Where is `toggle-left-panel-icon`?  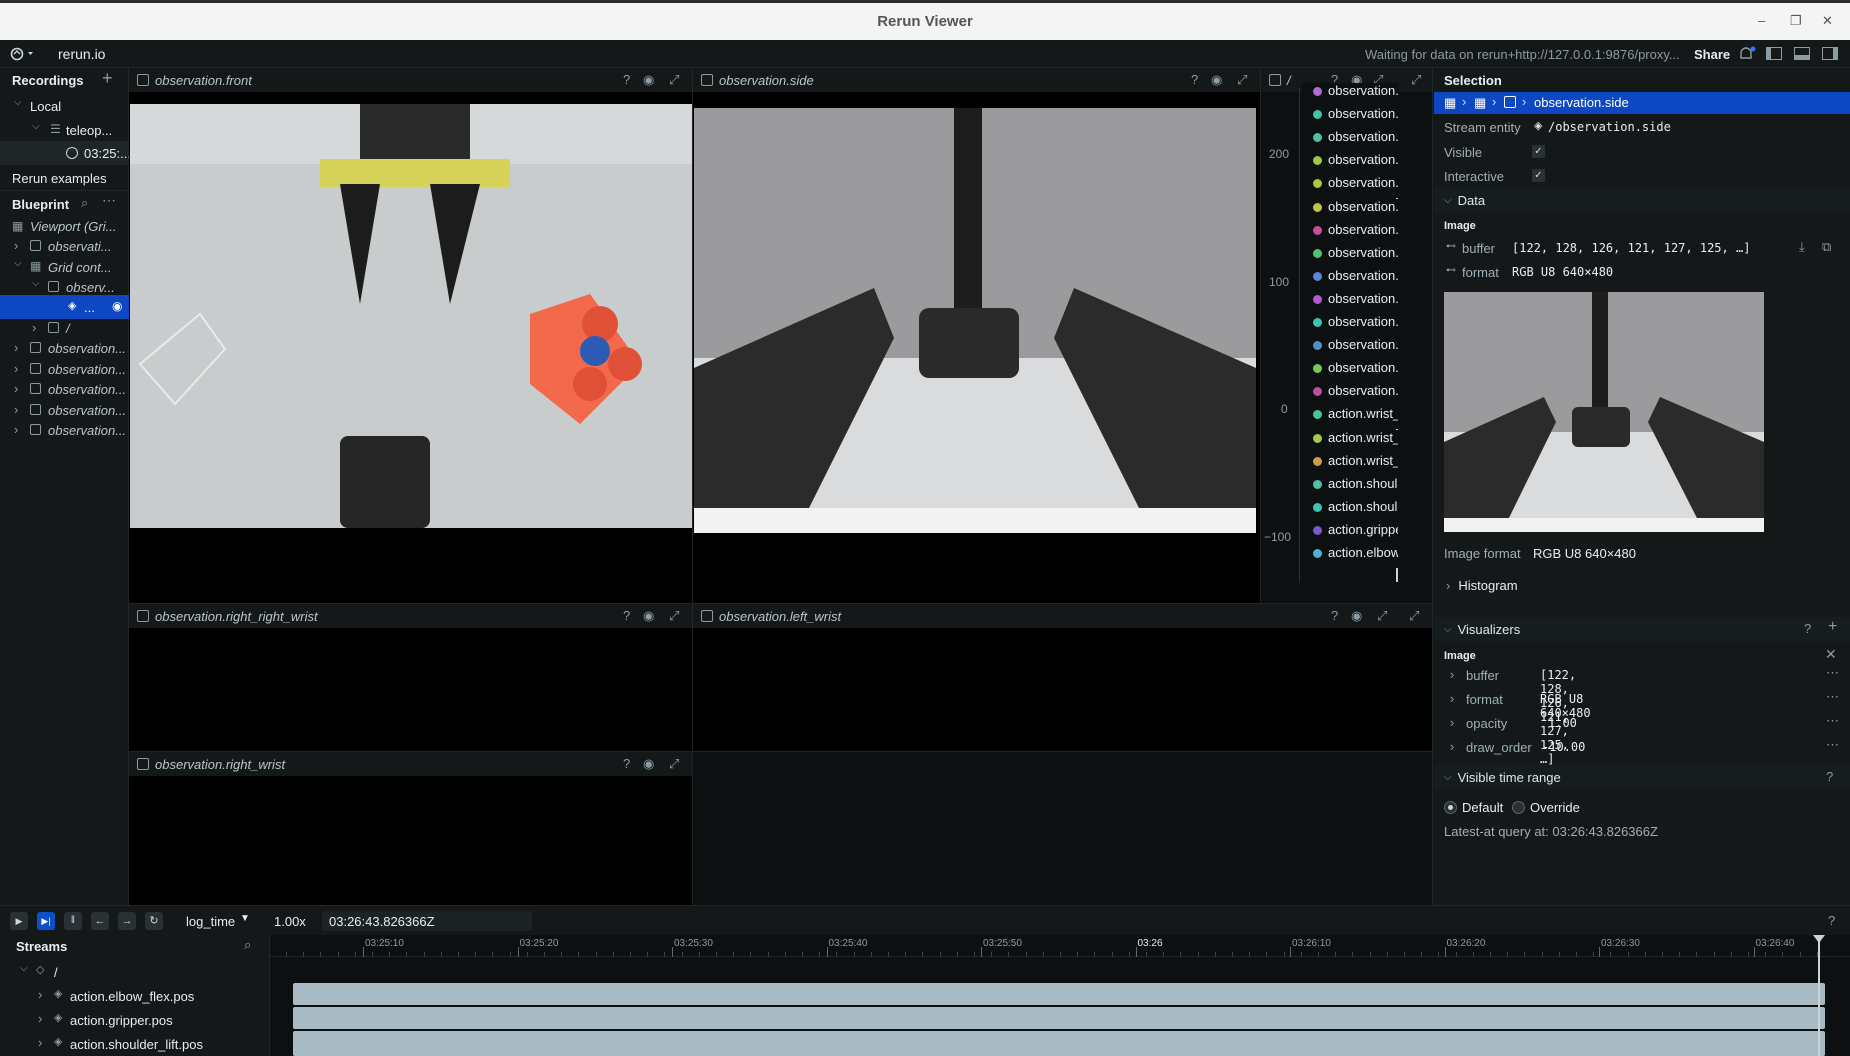
toggle-left-panel-icon is located at coordinates (1774, 53).